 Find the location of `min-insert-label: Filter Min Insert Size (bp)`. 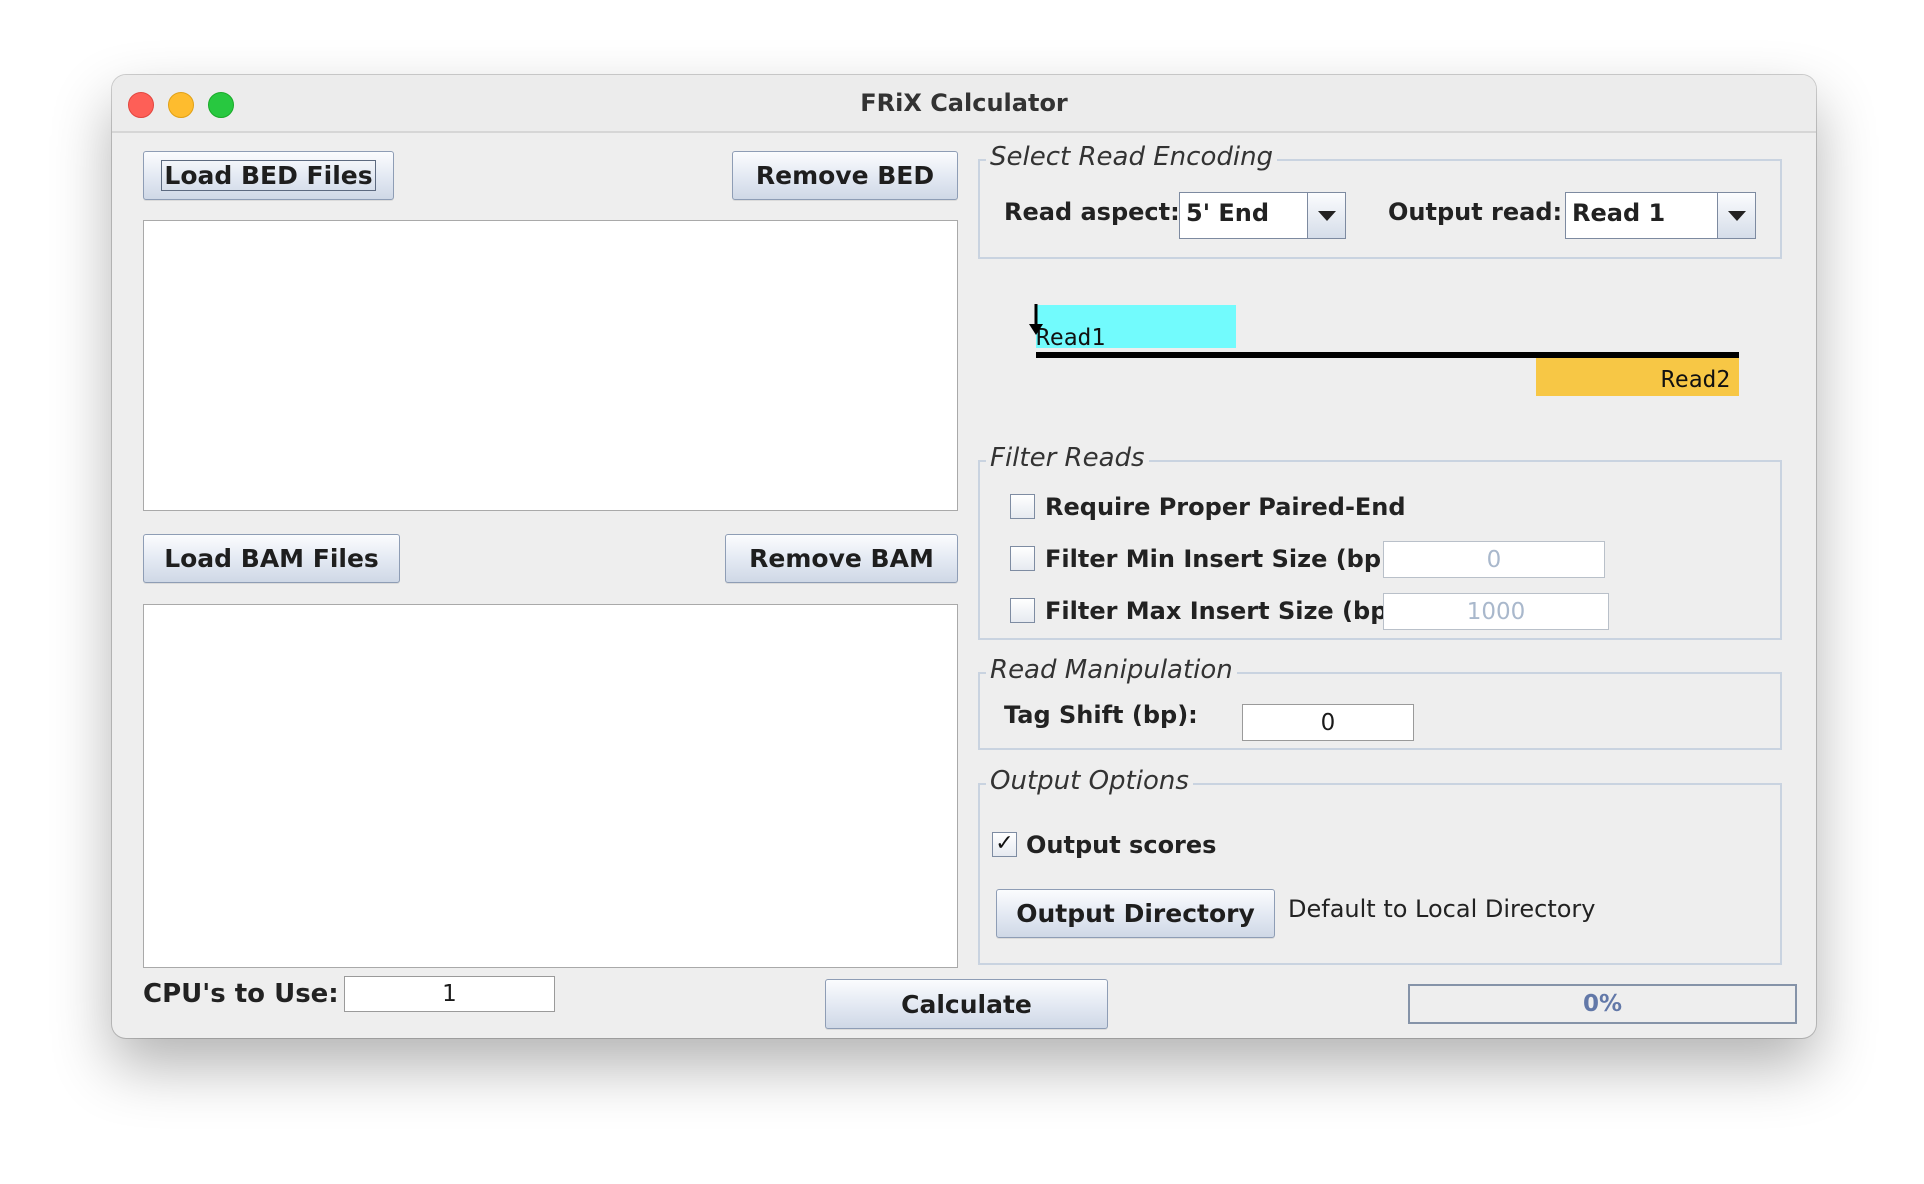

min-insert-label: Filter Min Insert Size (bp) is located at coordinates (1218, 559).